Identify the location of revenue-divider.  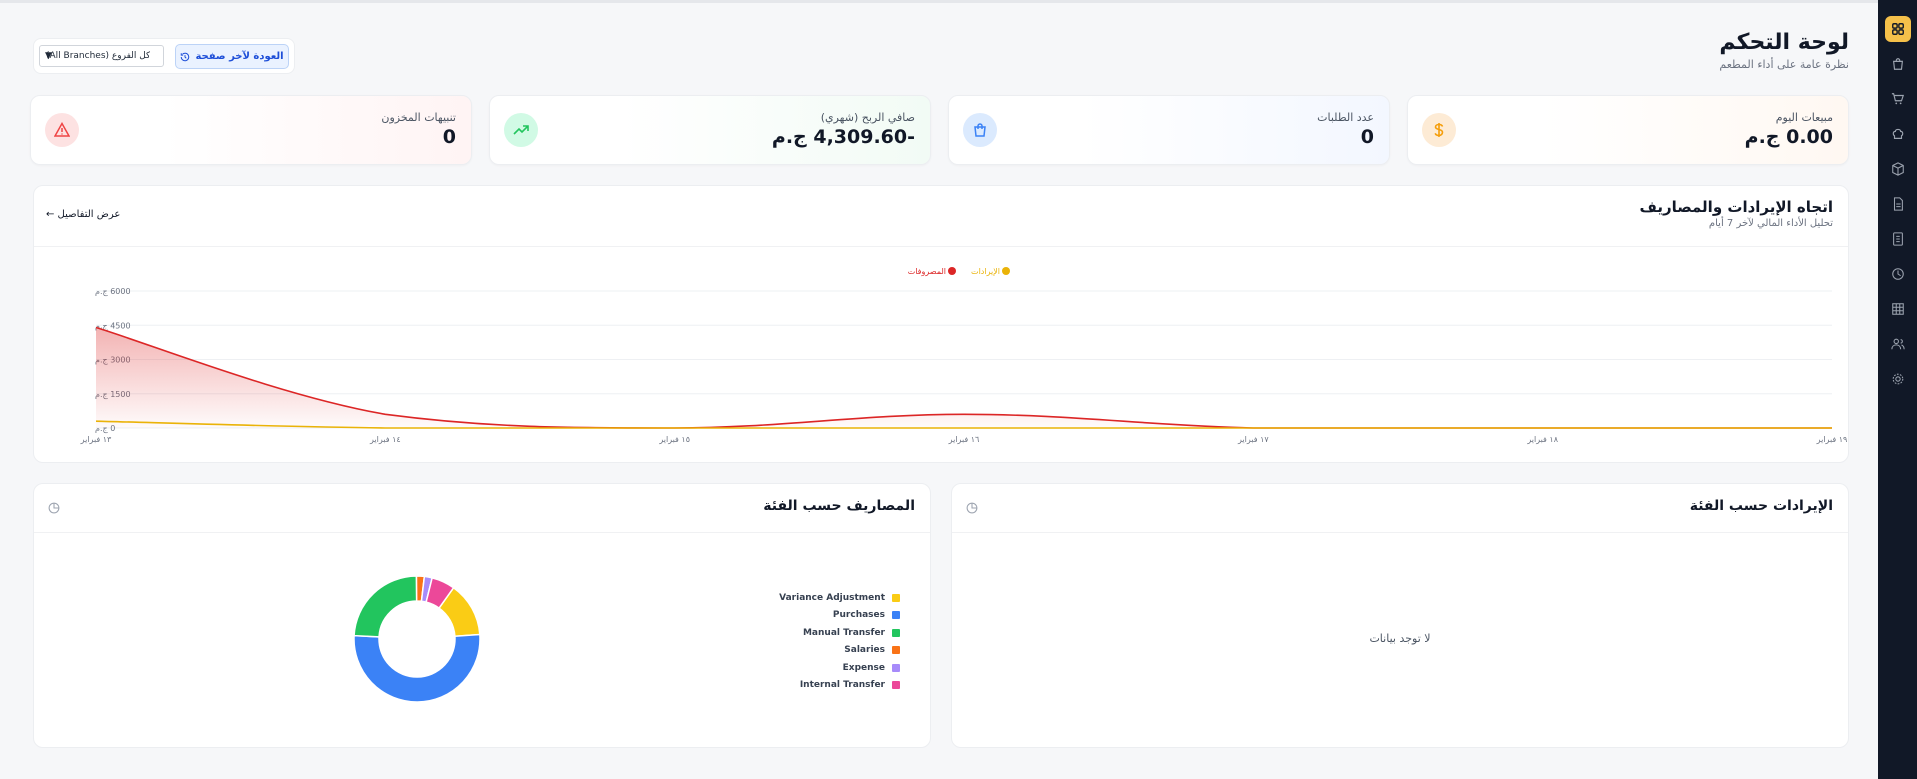
(1400, 532).